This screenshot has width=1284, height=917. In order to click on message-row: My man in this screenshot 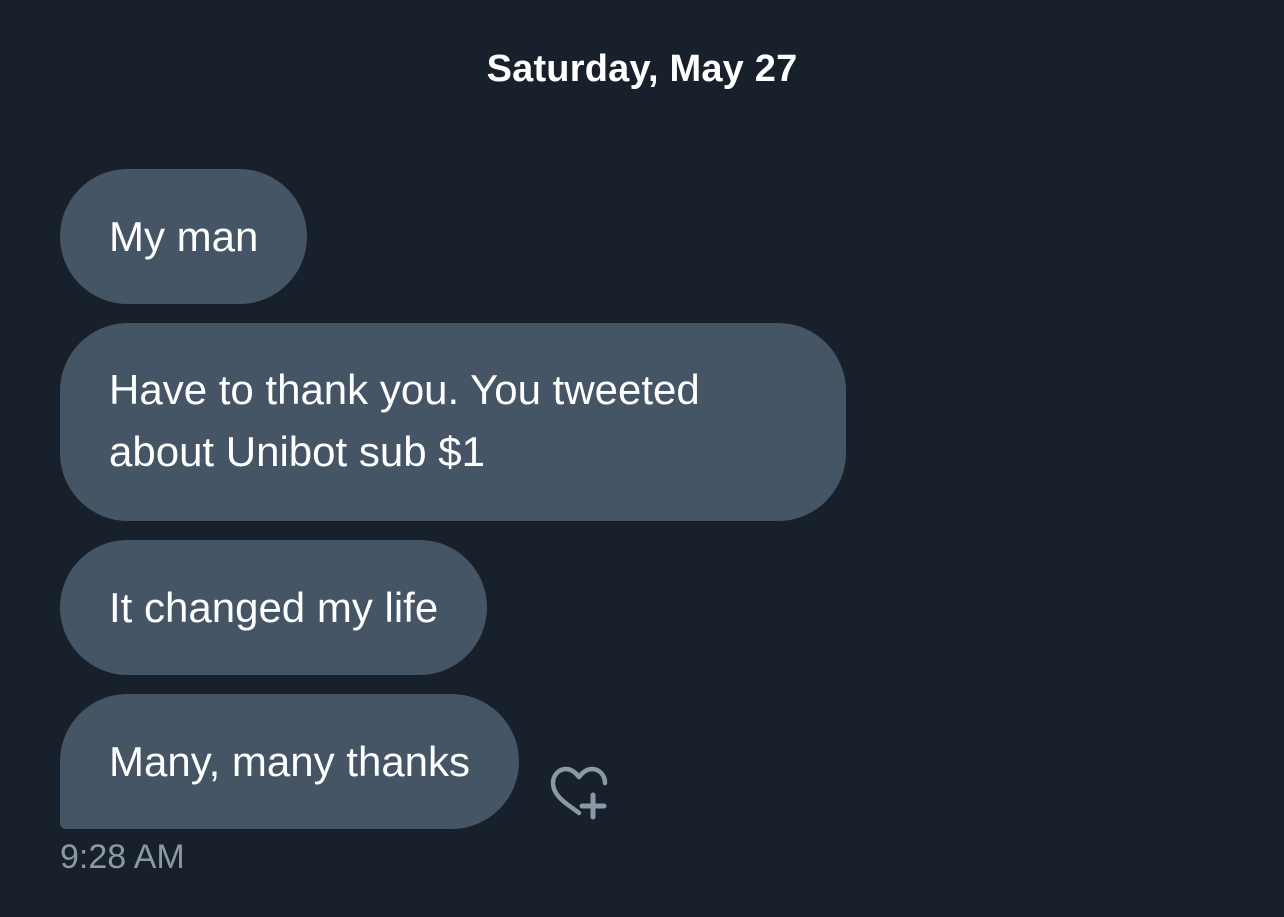, I will do `click(650, 236)`.